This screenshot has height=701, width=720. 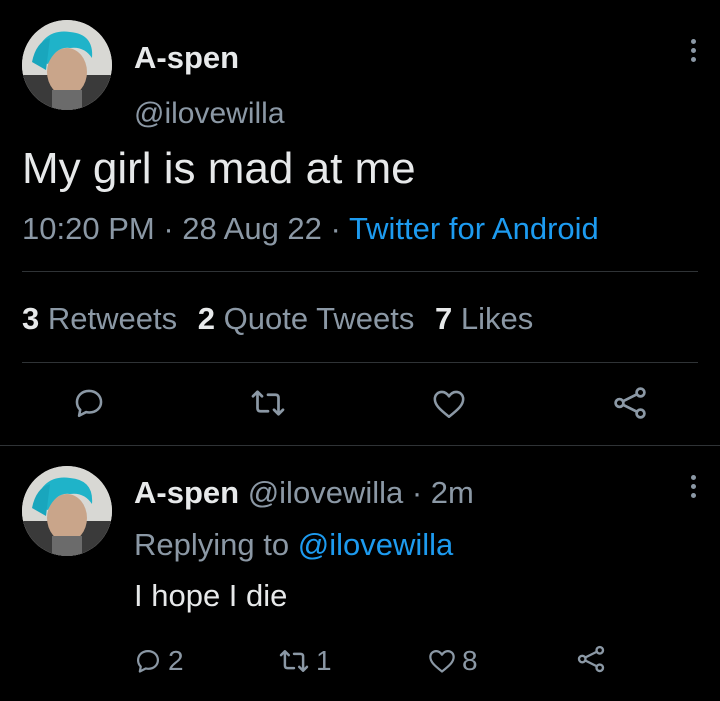 I want to click on retweet-count: 1, so click(x=324, y=660).